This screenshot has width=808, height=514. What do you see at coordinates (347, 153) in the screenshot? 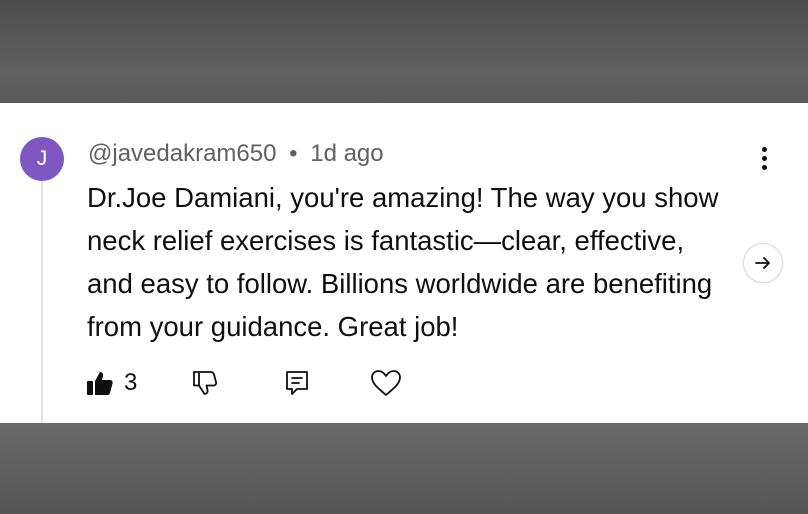
I see `timestamp: 1d ago` at bounding box center [347, 153].